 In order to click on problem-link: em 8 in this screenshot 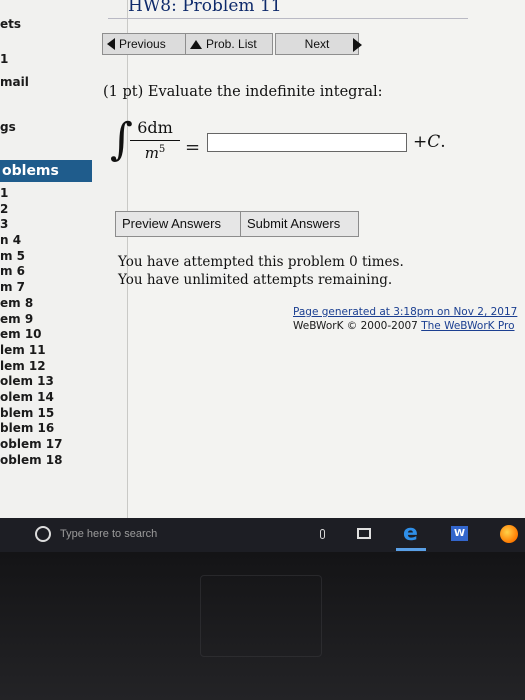, I will do `click(31, 304)`.